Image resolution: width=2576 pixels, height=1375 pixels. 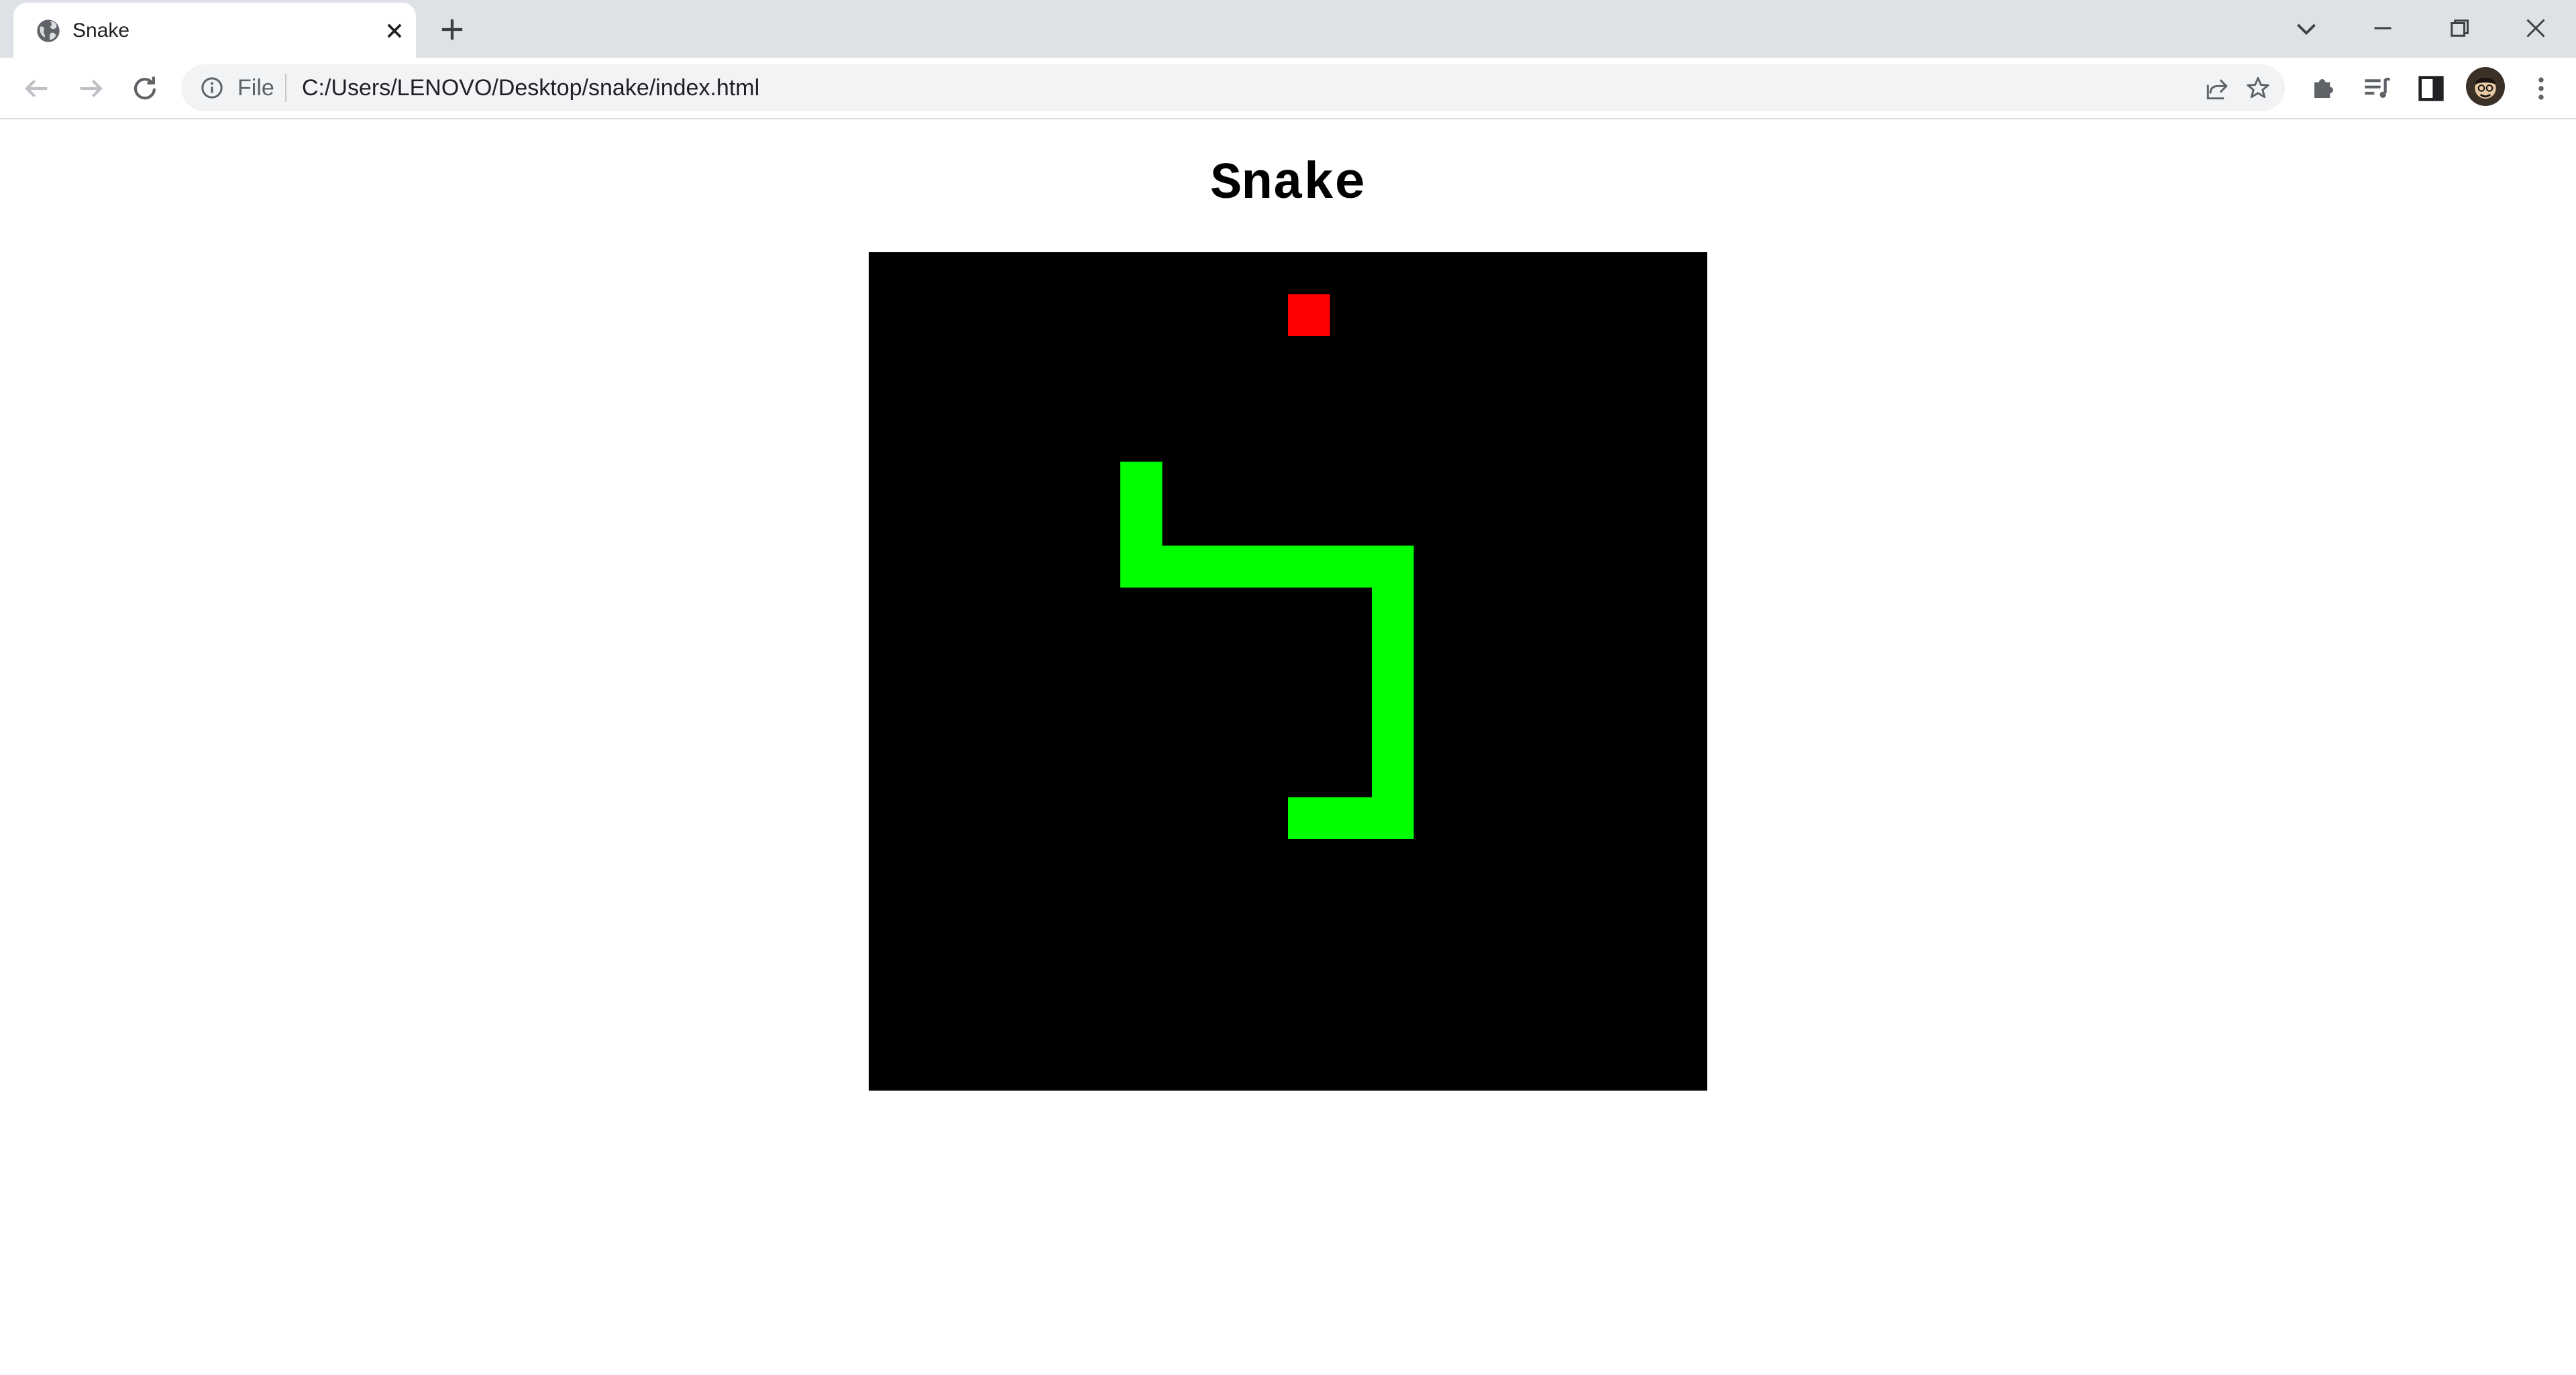 What do you see at coordinates (1288, 29) in the screenshot?
I see `tab-strip: Snake` at bounding box center [1288, 29].